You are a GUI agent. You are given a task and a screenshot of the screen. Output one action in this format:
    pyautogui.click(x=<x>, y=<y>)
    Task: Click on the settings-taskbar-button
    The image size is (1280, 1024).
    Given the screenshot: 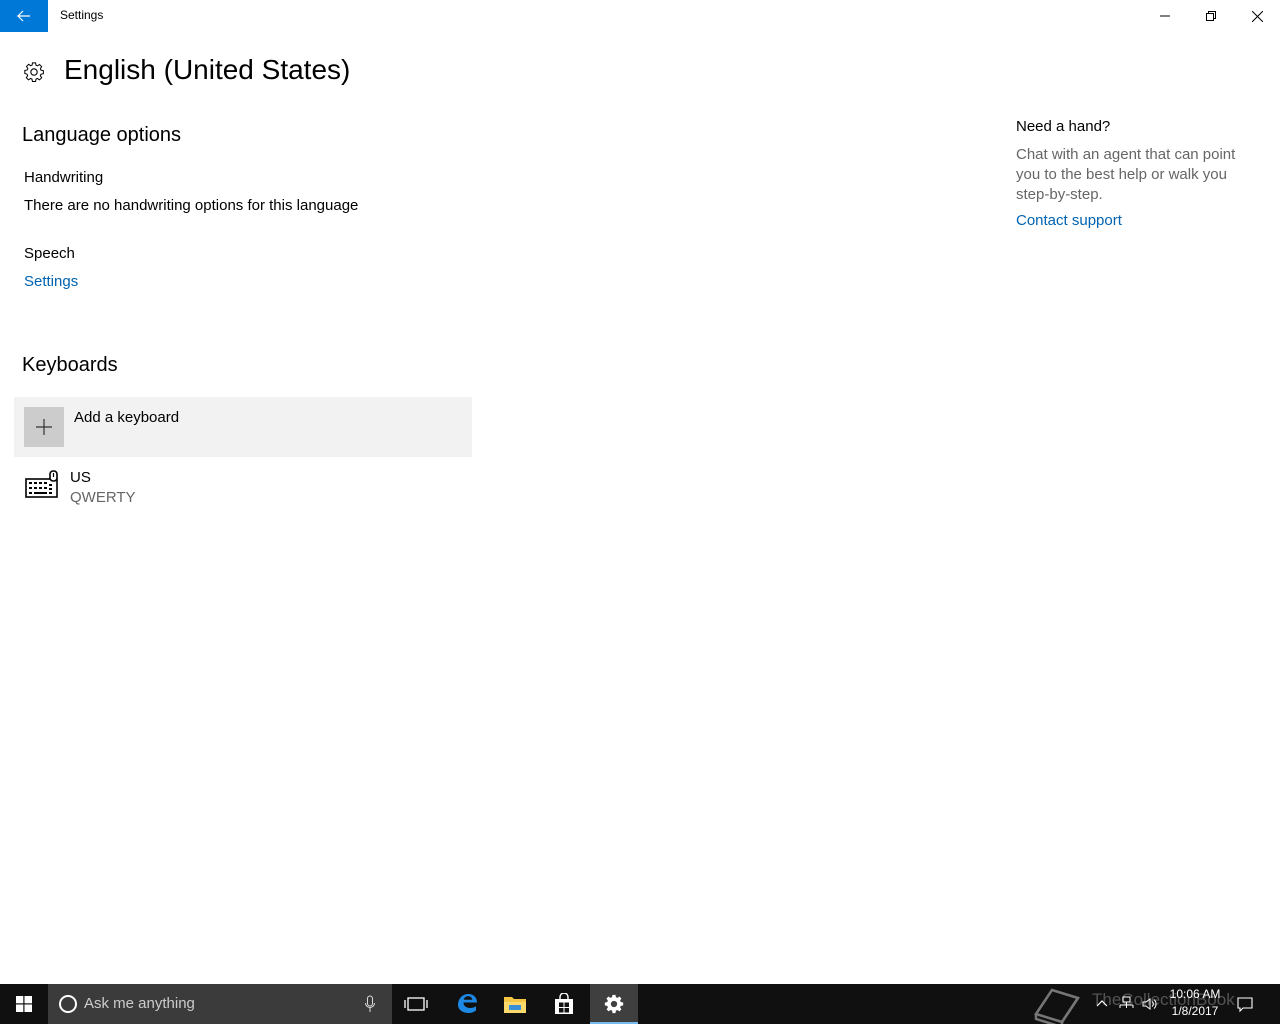 What is the action you would take?
    pyautogui.click(x=614, y=1004)
    